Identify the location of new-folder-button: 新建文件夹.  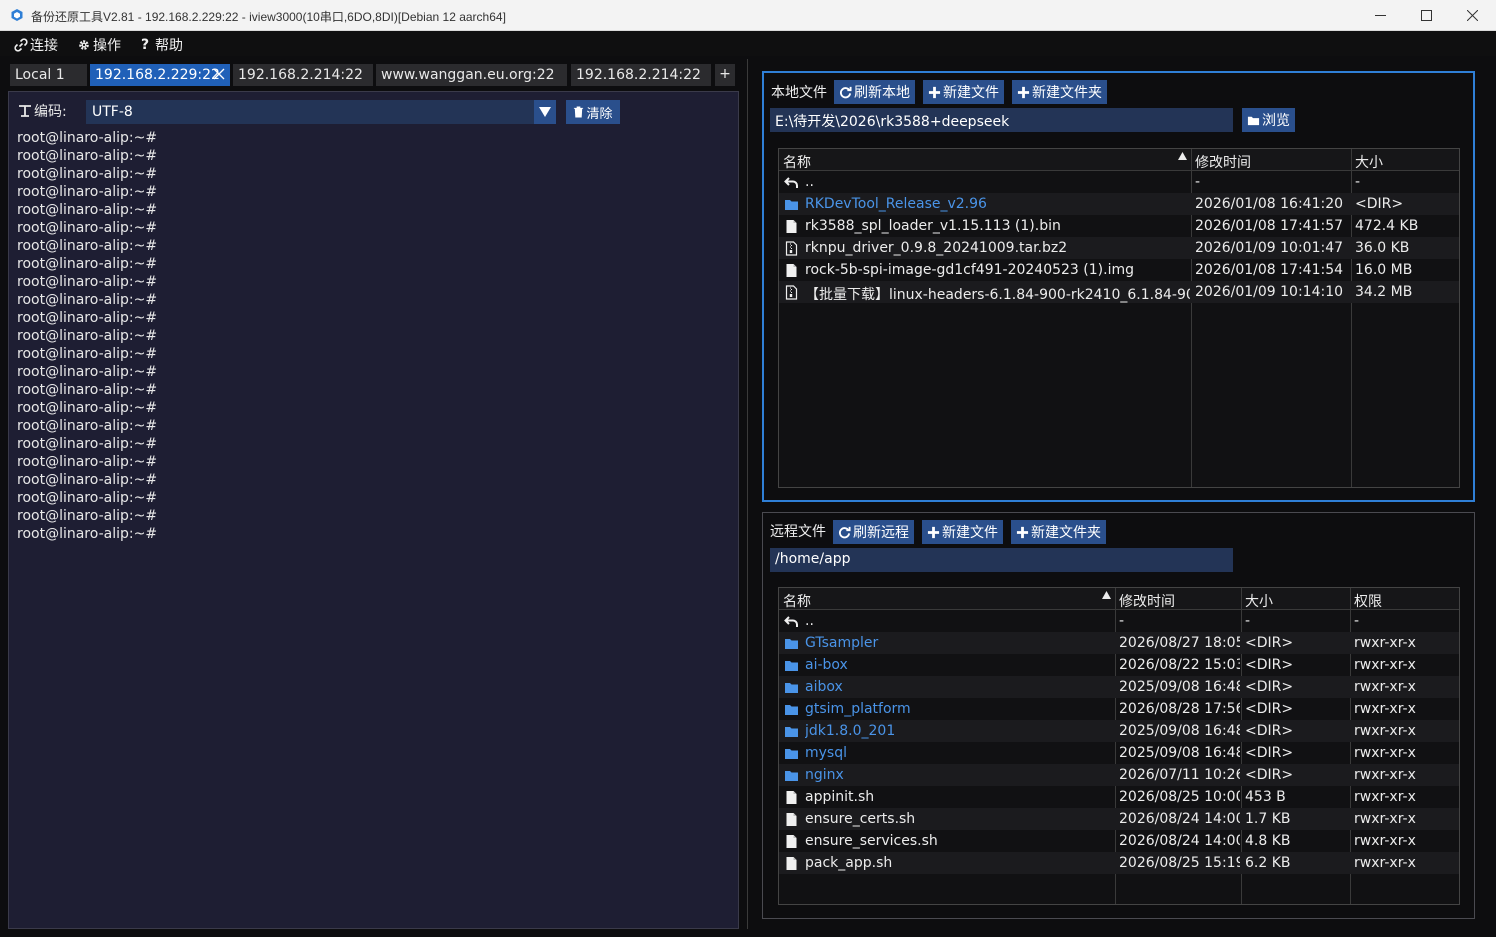
(1059, 92).